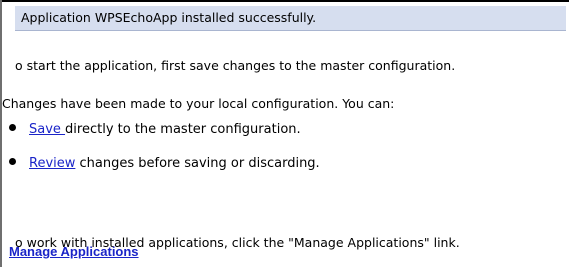  I want to click on review-option-text: changes before saving or discarding., so click(197, 163).